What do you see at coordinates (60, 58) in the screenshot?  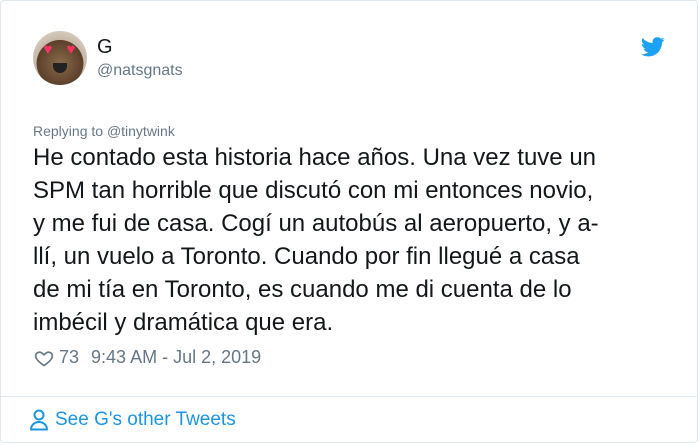 I see `avatar: ♥ ♥` at bounding box center [60, 58].